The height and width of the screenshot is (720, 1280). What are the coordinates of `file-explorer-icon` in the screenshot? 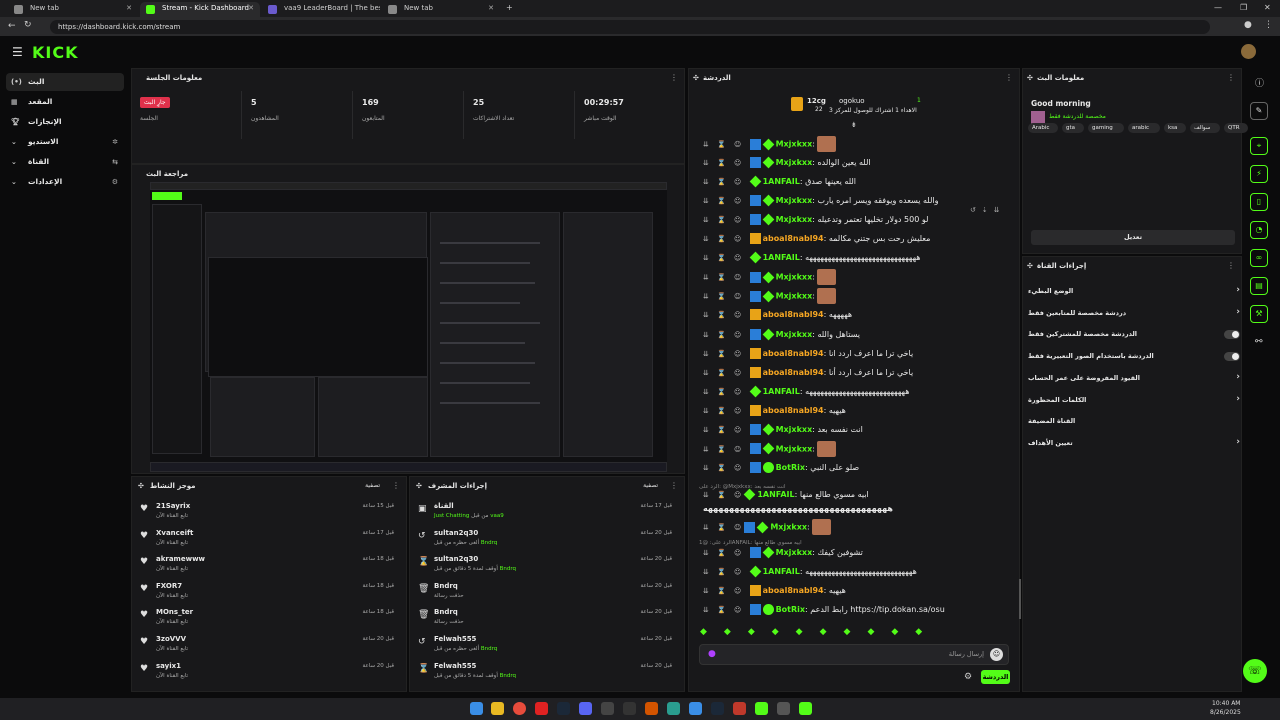 It's located at (497, 708).